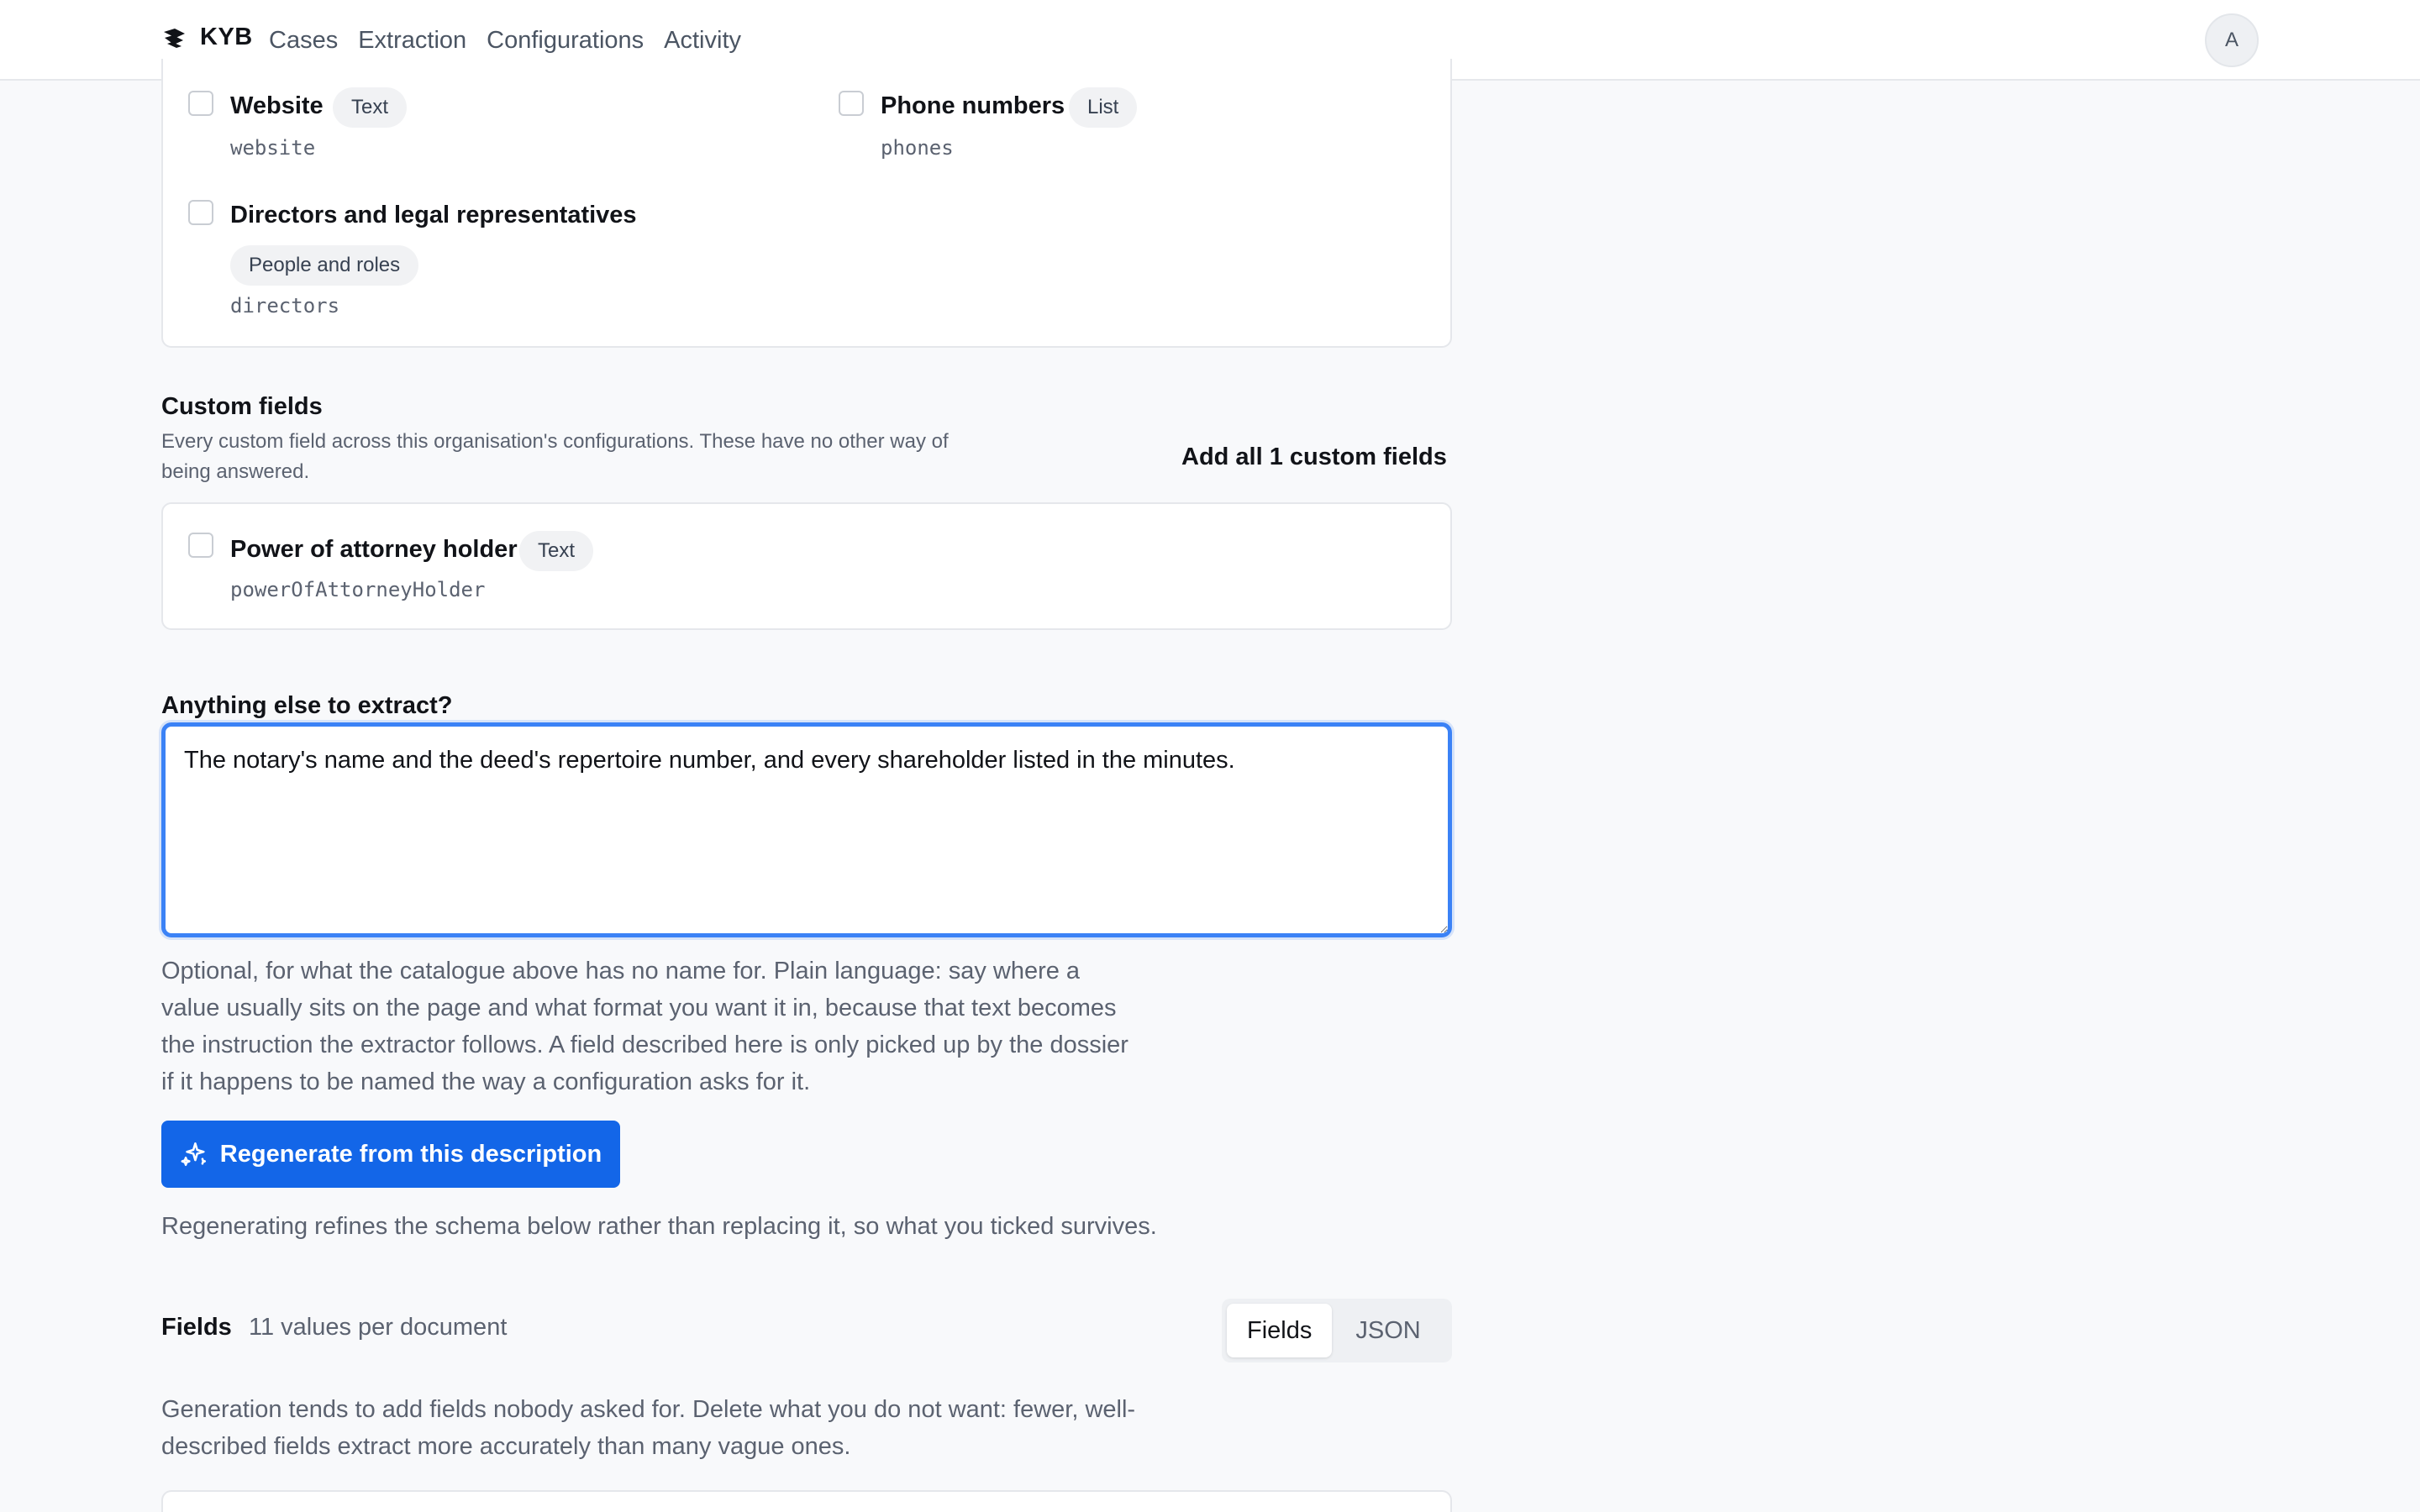 The height and width of the screenshot is (1512, 2420). What do you see at coordinates (1104, 107) in the screenshot?
I see `field-type-badge: List` at bounding box center [1104, 107].